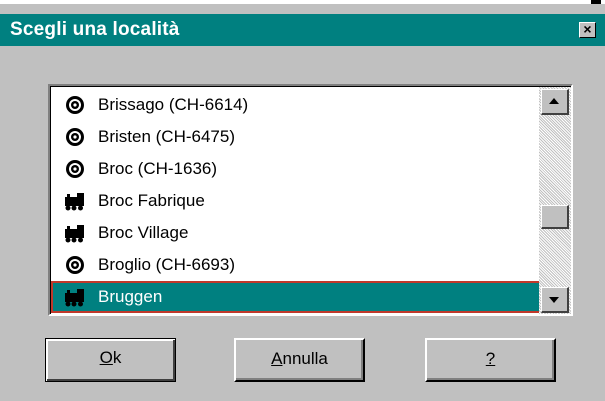 This screenshot has width=605, height=401. I want to click on ok-mnemonic: O, so click(106, 357).